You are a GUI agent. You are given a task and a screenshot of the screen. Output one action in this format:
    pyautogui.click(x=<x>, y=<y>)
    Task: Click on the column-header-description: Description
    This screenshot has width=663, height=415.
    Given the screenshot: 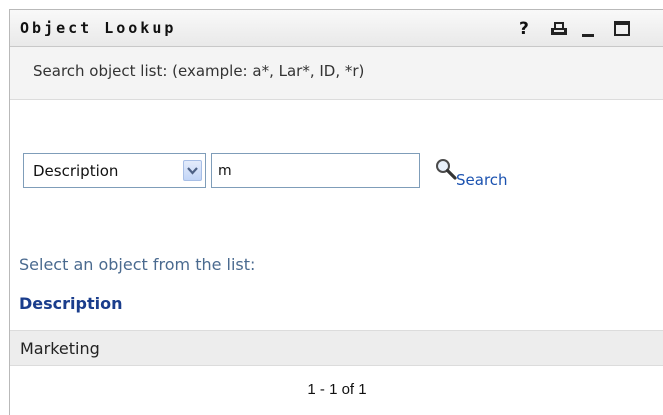 What is the action you would take?
    pyautogui.click(x=70, y=303)
    